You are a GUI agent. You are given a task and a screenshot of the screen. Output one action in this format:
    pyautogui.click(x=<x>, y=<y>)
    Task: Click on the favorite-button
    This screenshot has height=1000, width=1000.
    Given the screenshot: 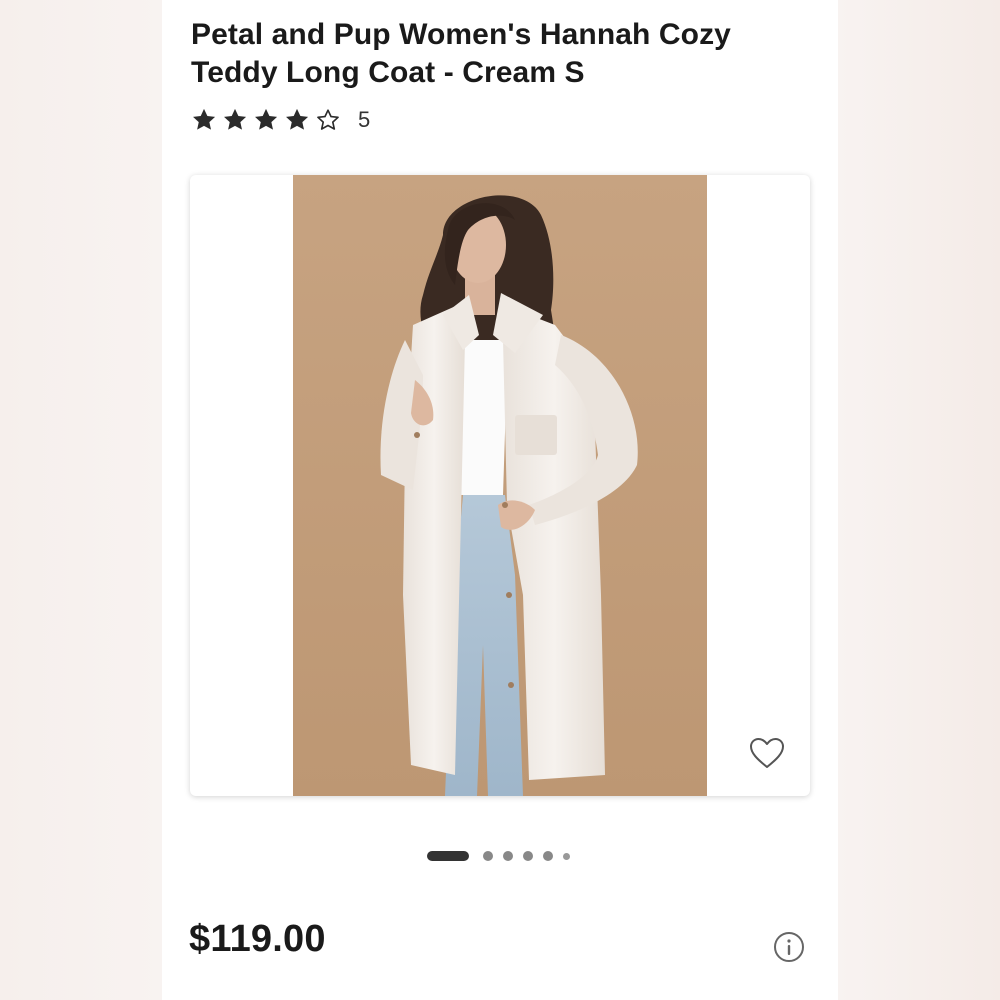 What is the action you would take?
    pyautogui.click(x=767, y=753)
    